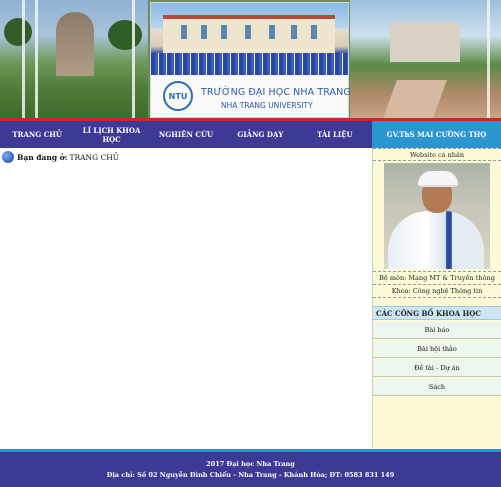 The image size is (501, 487). Describe the element at coordinates (178, 96) in the screenshot. I see `university-logo: NTU` at that location.